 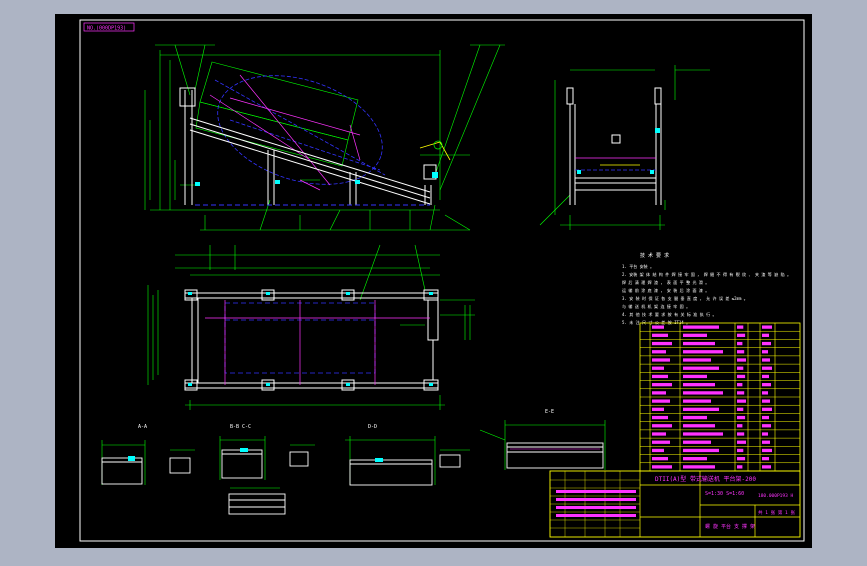 I want to click on tech-note-3: 焊 后 清 理 焊 渣 ， 表 面 平 整 光 滑 。, so click(x=665, y=282).